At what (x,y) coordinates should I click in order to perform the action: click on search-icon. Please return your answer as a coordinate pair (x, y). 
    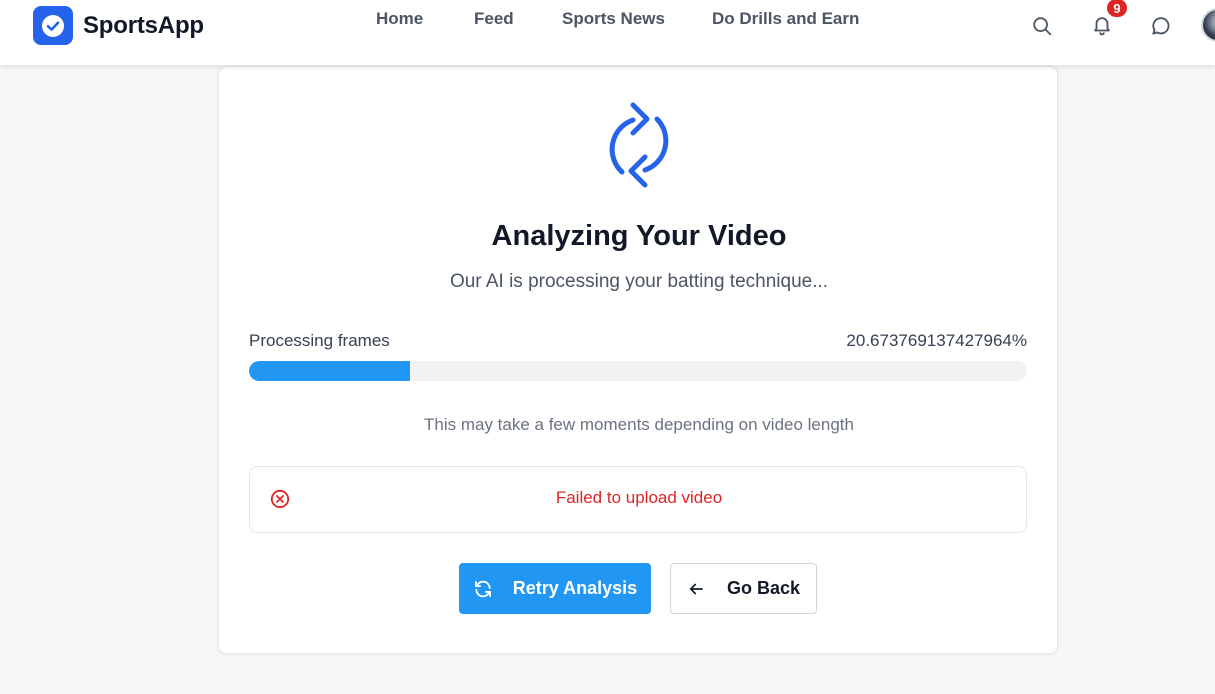
    Looking at the image, I should click on (1042, 26).